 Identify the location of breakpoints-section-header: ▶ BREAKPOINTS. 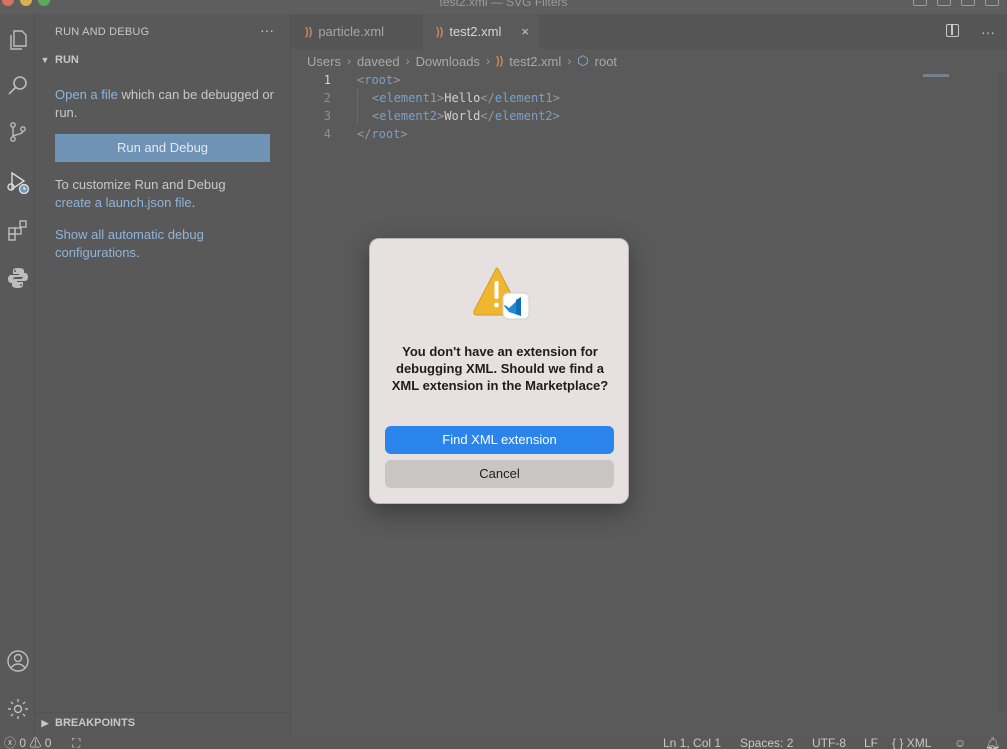
(87, 723).